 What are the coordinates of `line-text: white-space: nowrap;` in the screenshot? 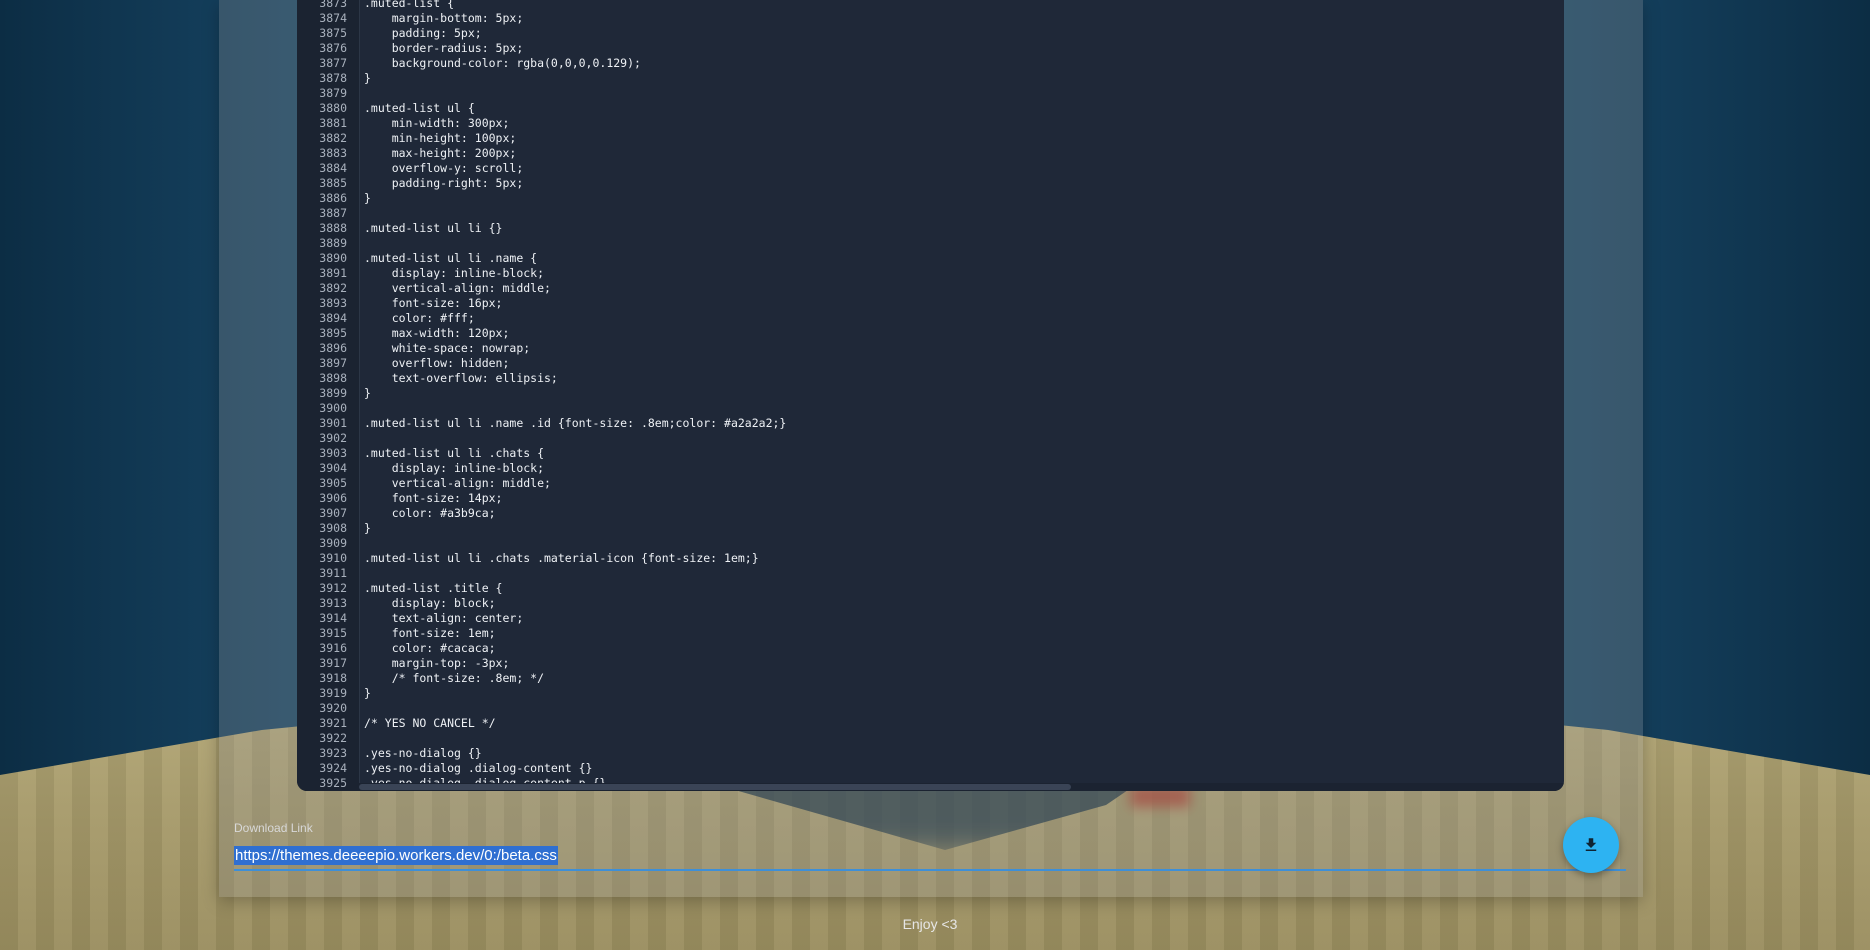 It's located at (447, 348).